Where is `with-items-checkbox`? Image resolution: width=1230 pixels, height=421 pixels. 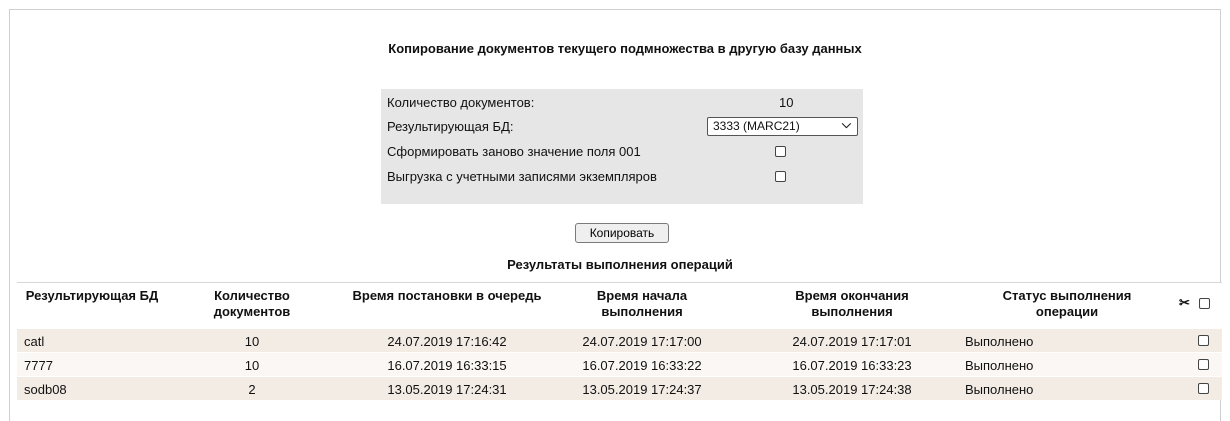
with-items-checkbox is located at coordinates (780, 176).